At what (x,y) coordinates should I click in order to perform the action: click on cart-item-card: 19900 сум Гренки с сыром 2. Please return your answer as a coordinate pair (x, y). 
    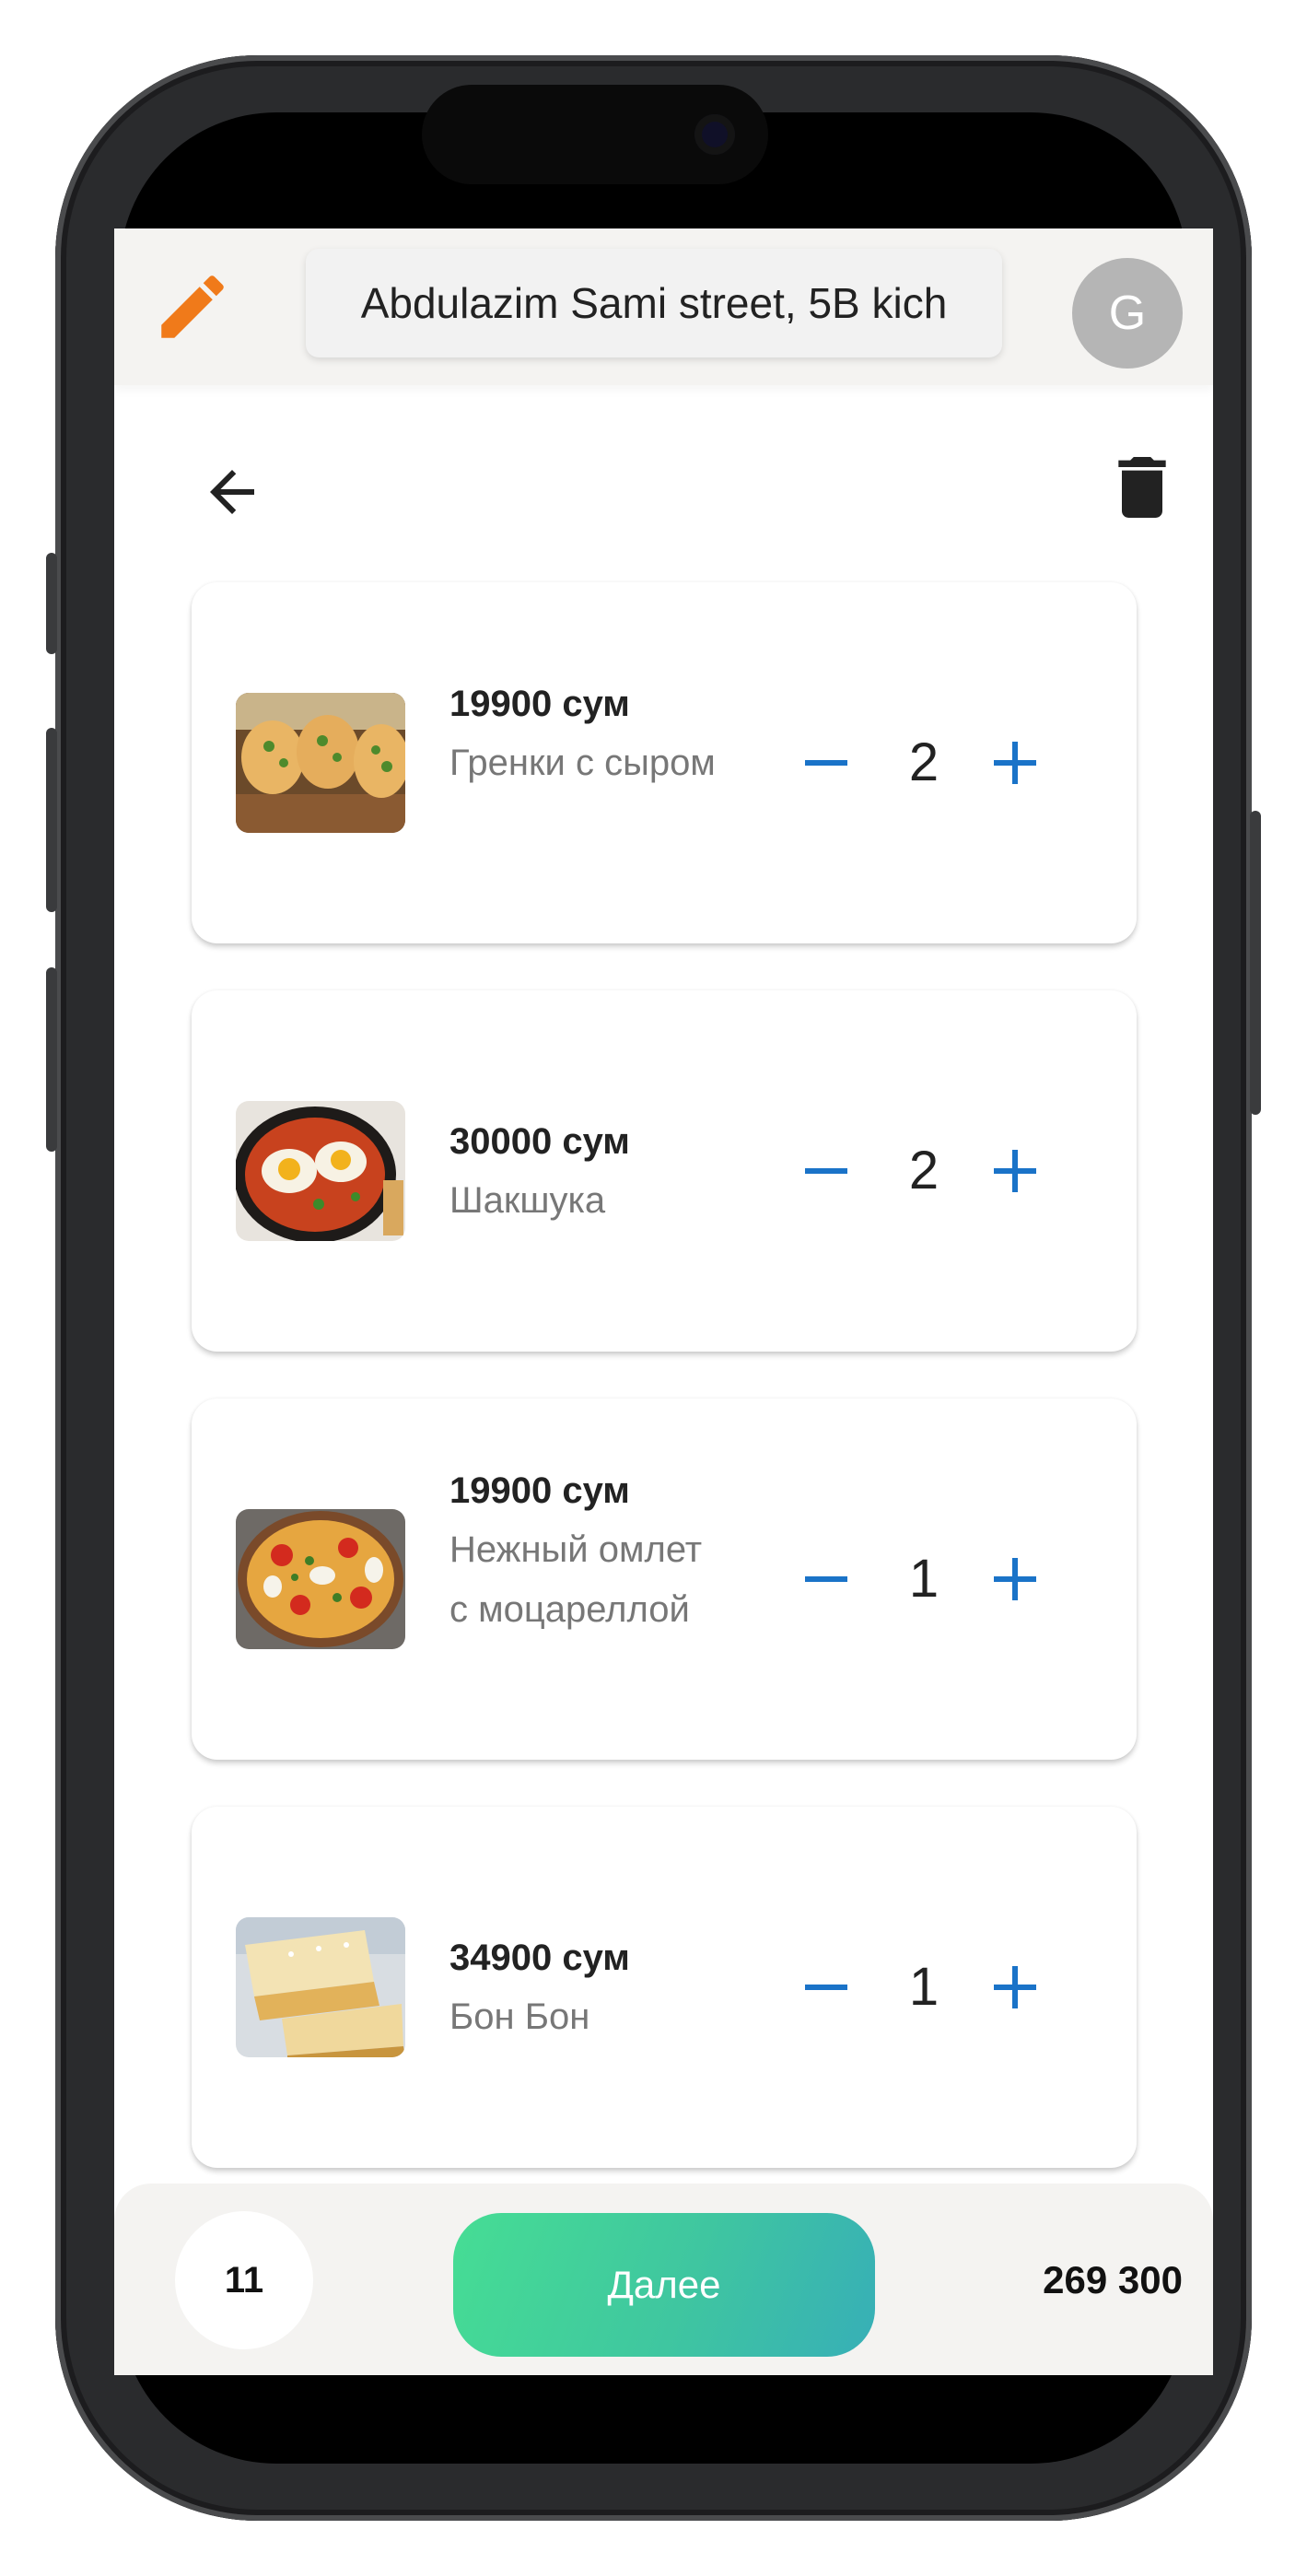
    Looking at the image, I should click on (664, 762).